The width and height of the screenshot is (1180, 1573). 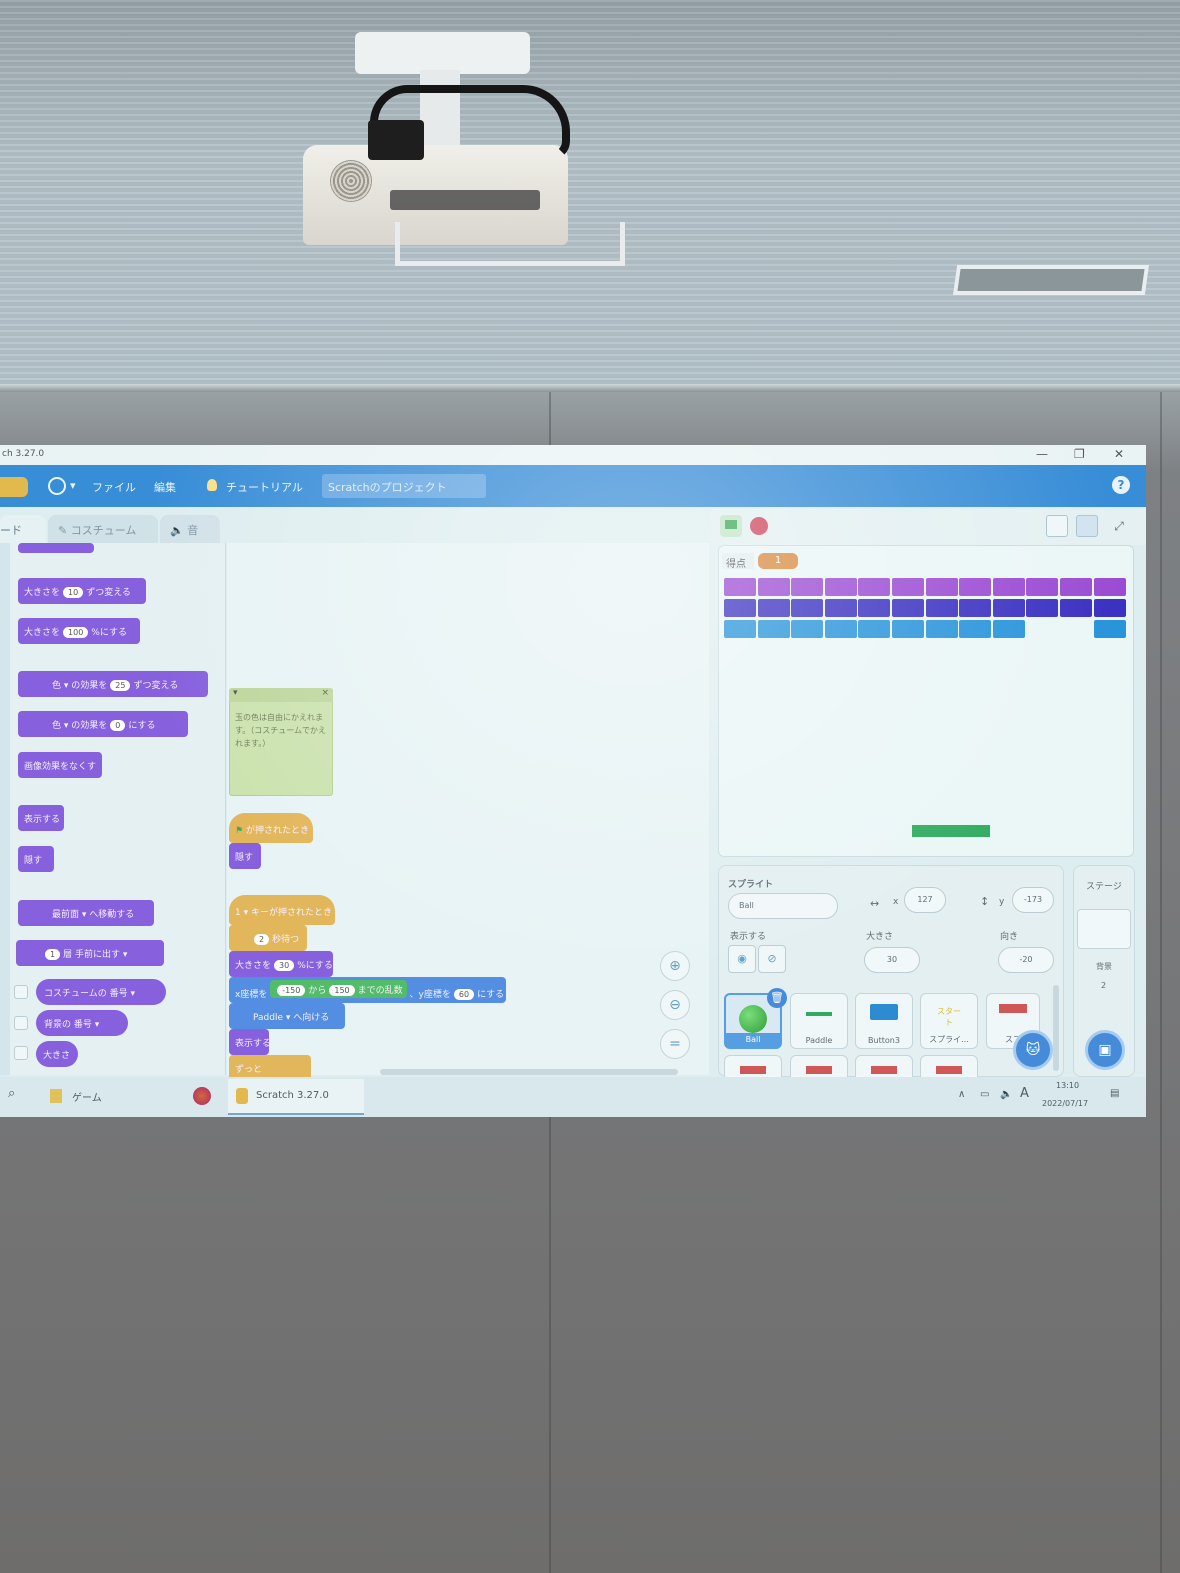 I want to click on palette-block: 最前面 ▾ へ移動する, so click(x=86, y=913).